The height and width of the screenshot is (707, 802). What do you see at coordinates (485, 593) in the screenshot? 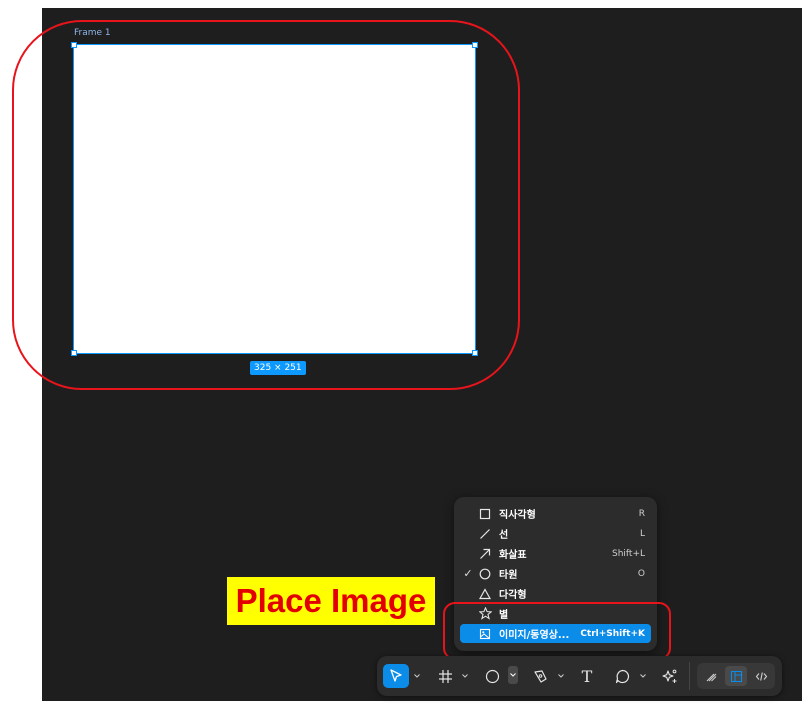
I see `polygon-icon` at bounding box center [485, 593].